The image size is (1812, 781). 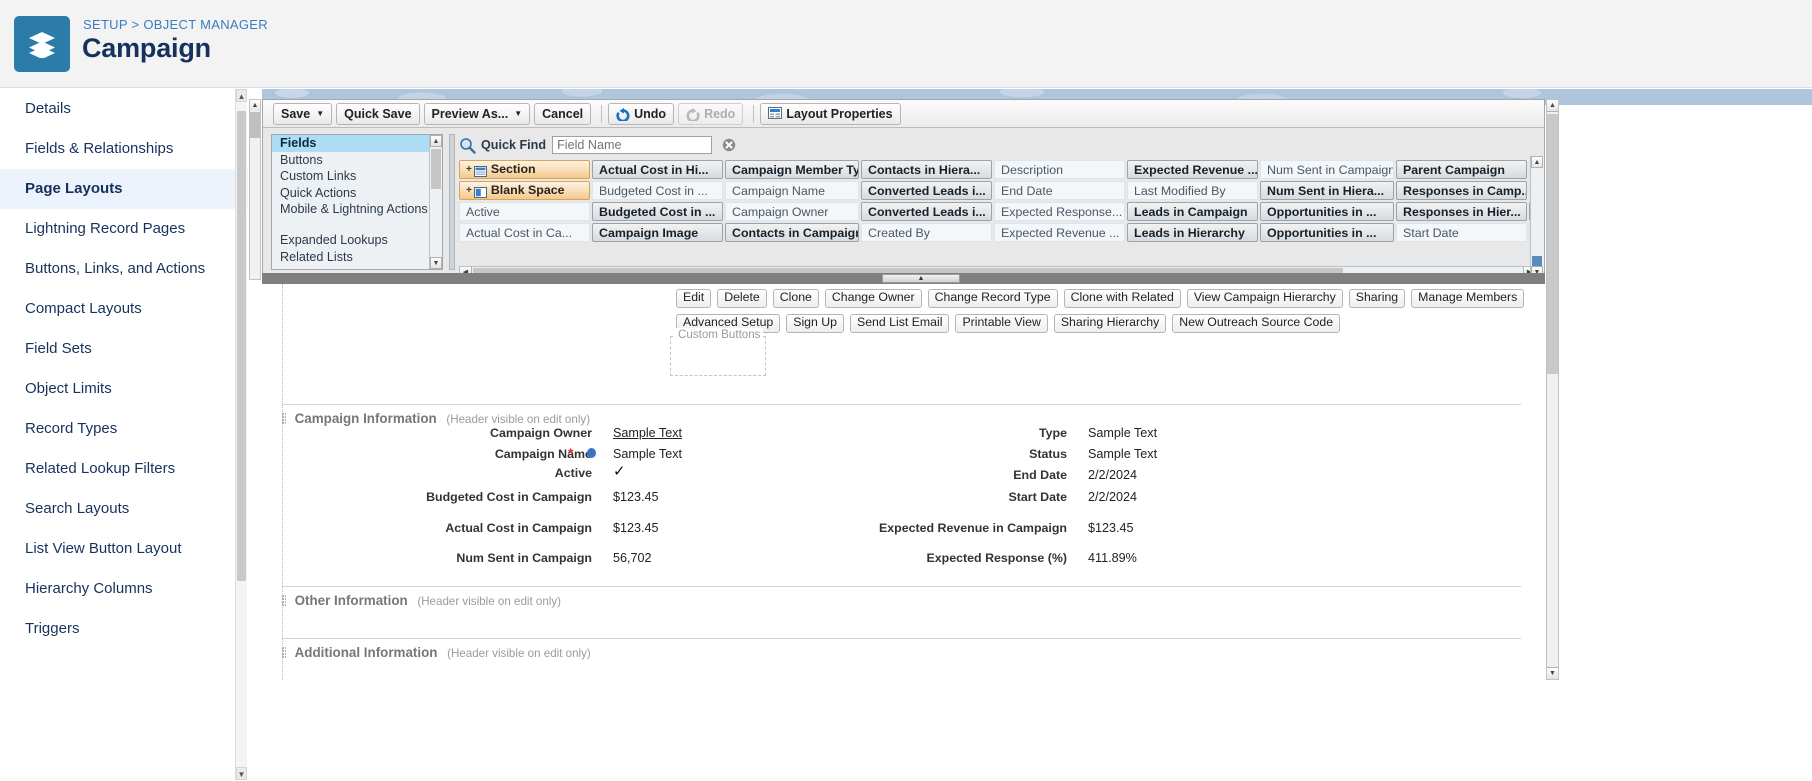 What do you see at coordinates (124, 349) in the screenshot?
I see `sidebar-item-field-sets: Field Sets` at bounding box center [124, 349].